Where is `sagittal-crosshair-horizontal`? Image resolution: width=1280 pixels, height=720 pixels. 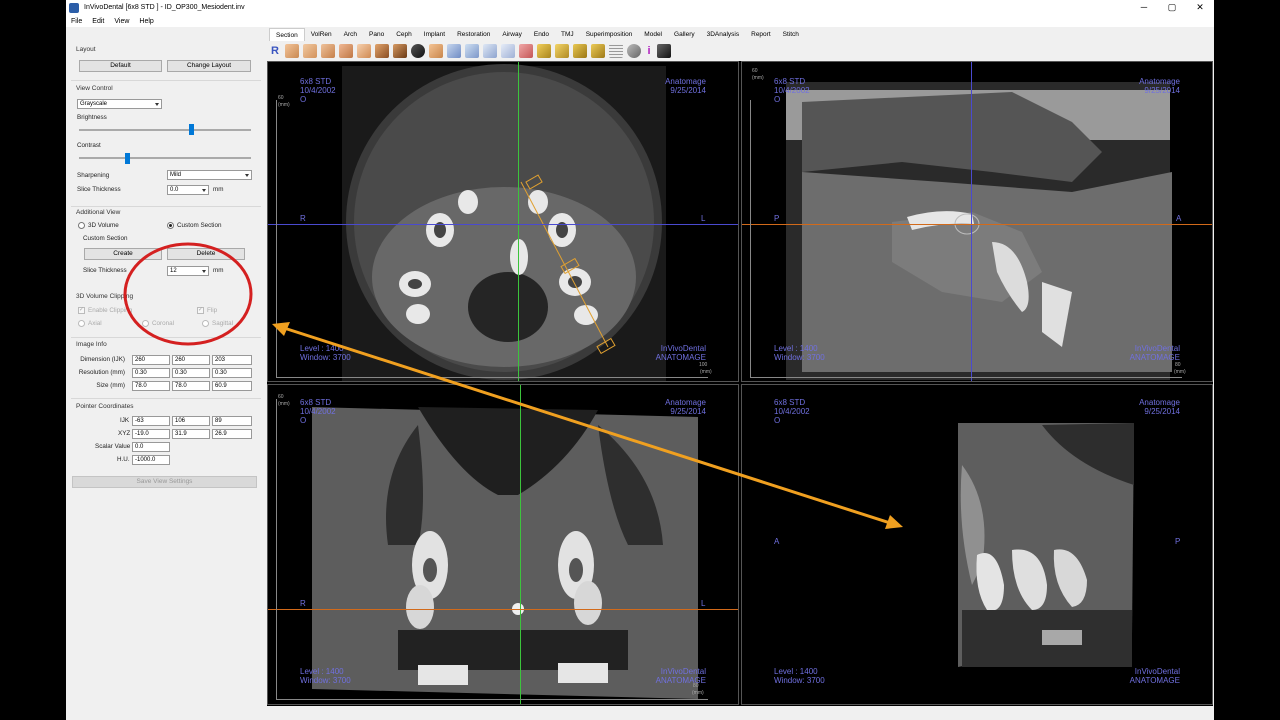
sagittal-crosshair-horizontal is located at coordinates (977, 224).